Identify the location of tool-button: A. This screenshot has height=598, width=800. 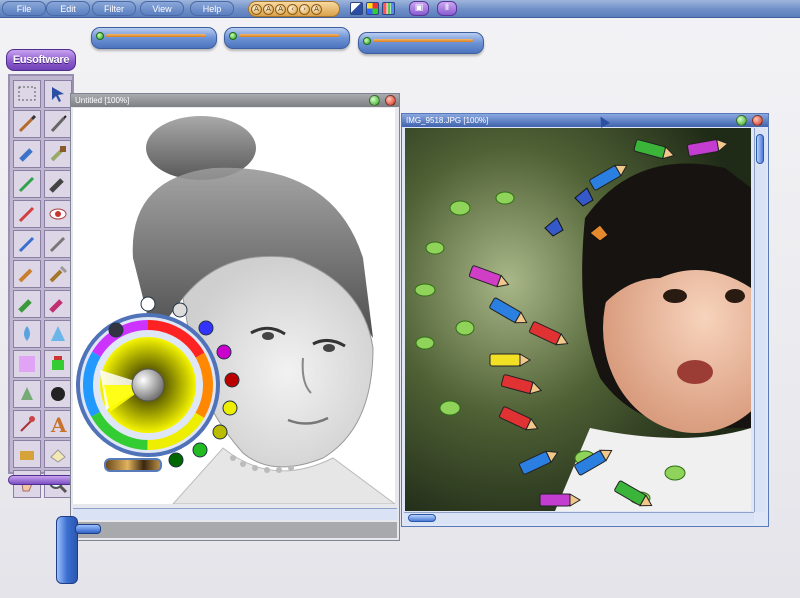
(58, 424).